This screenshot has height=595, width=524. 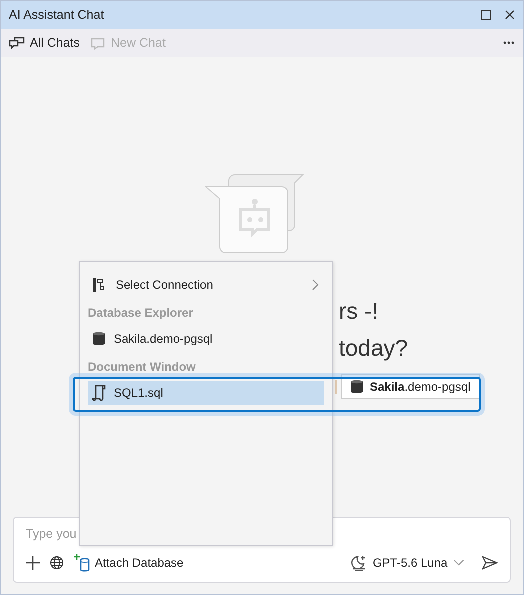 I want to click on message-input: Type you, so click(x=96, y=534).